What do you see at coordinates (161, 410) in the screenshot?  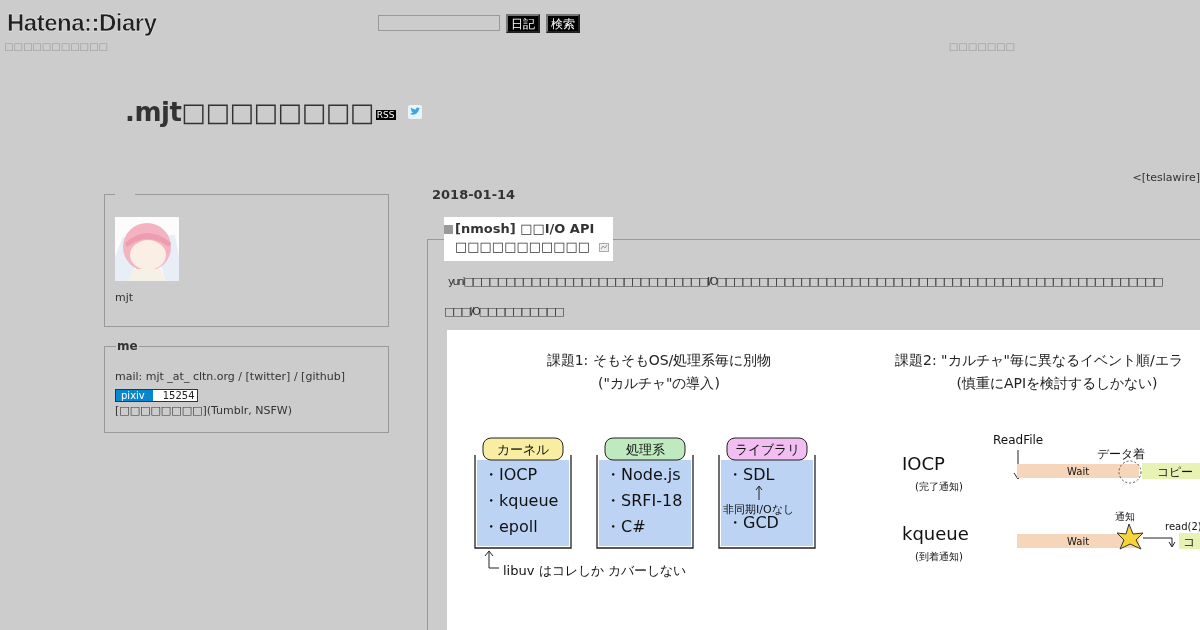 I see `tumblr-link: [□□□□□□□□]` at bounding box center [161, 410].